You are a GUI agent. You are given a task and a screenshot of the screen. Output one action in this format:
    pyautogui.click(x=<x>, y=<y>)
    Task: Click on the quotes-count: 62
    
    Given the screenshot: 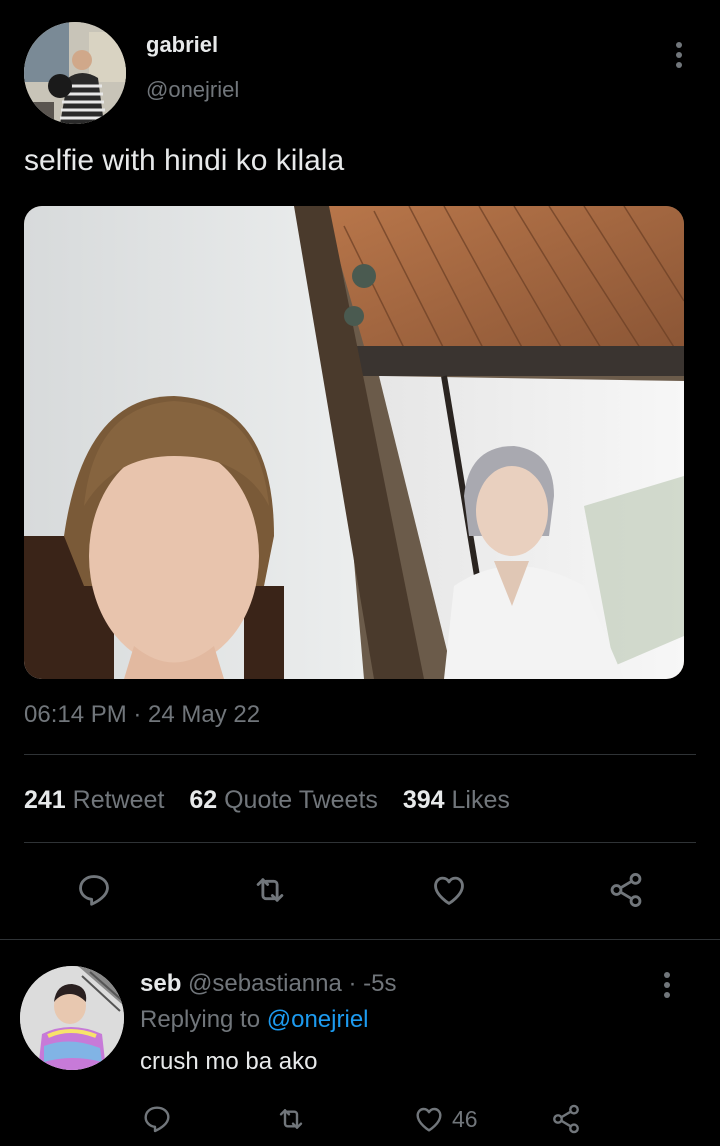 What is the action you would take?
    pyautogui.click(x=203, y=800)
    